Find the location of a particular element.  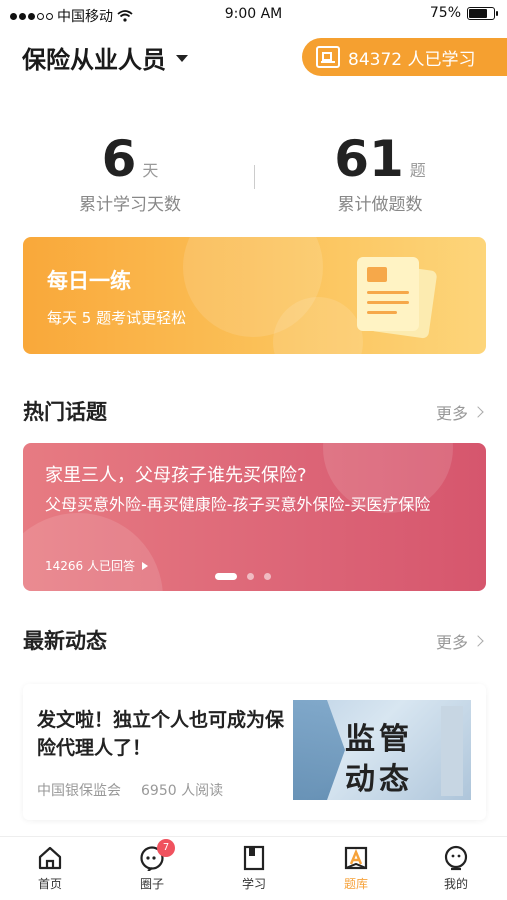

learners-icon is located at coordinates (328, 57).